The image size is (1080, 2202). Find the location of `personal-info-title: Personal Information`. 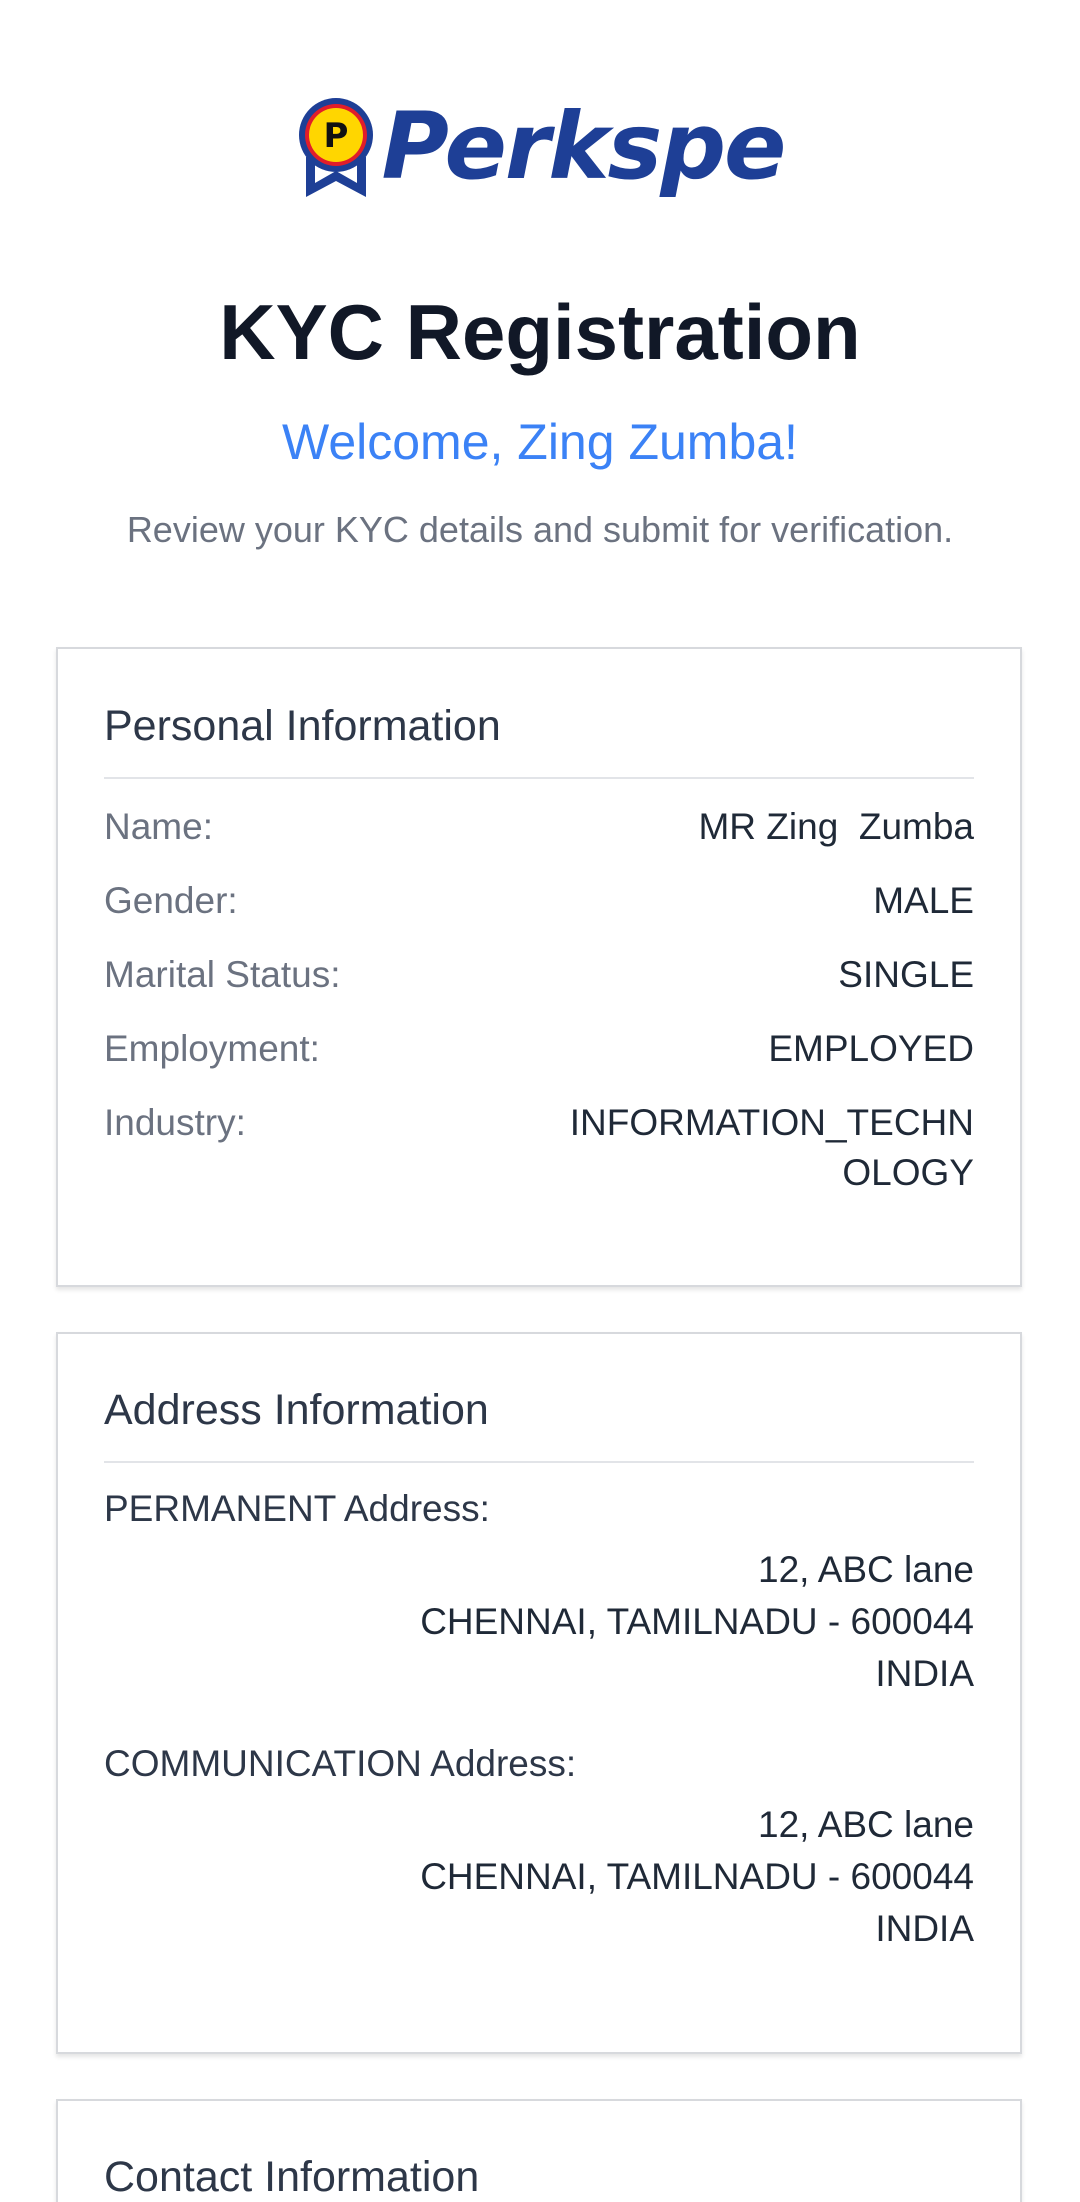

personal-info-title: Personal Information is located at coordinates (302, 726).